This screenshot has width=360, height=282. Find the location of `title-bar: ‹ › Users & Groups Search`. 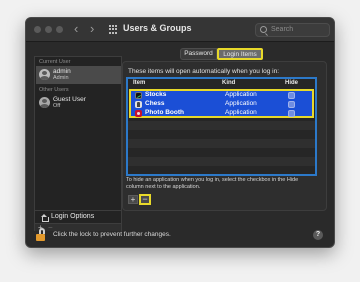

title-bar: ‹ › Users & Groups Search is located at coordinates (180, 30).